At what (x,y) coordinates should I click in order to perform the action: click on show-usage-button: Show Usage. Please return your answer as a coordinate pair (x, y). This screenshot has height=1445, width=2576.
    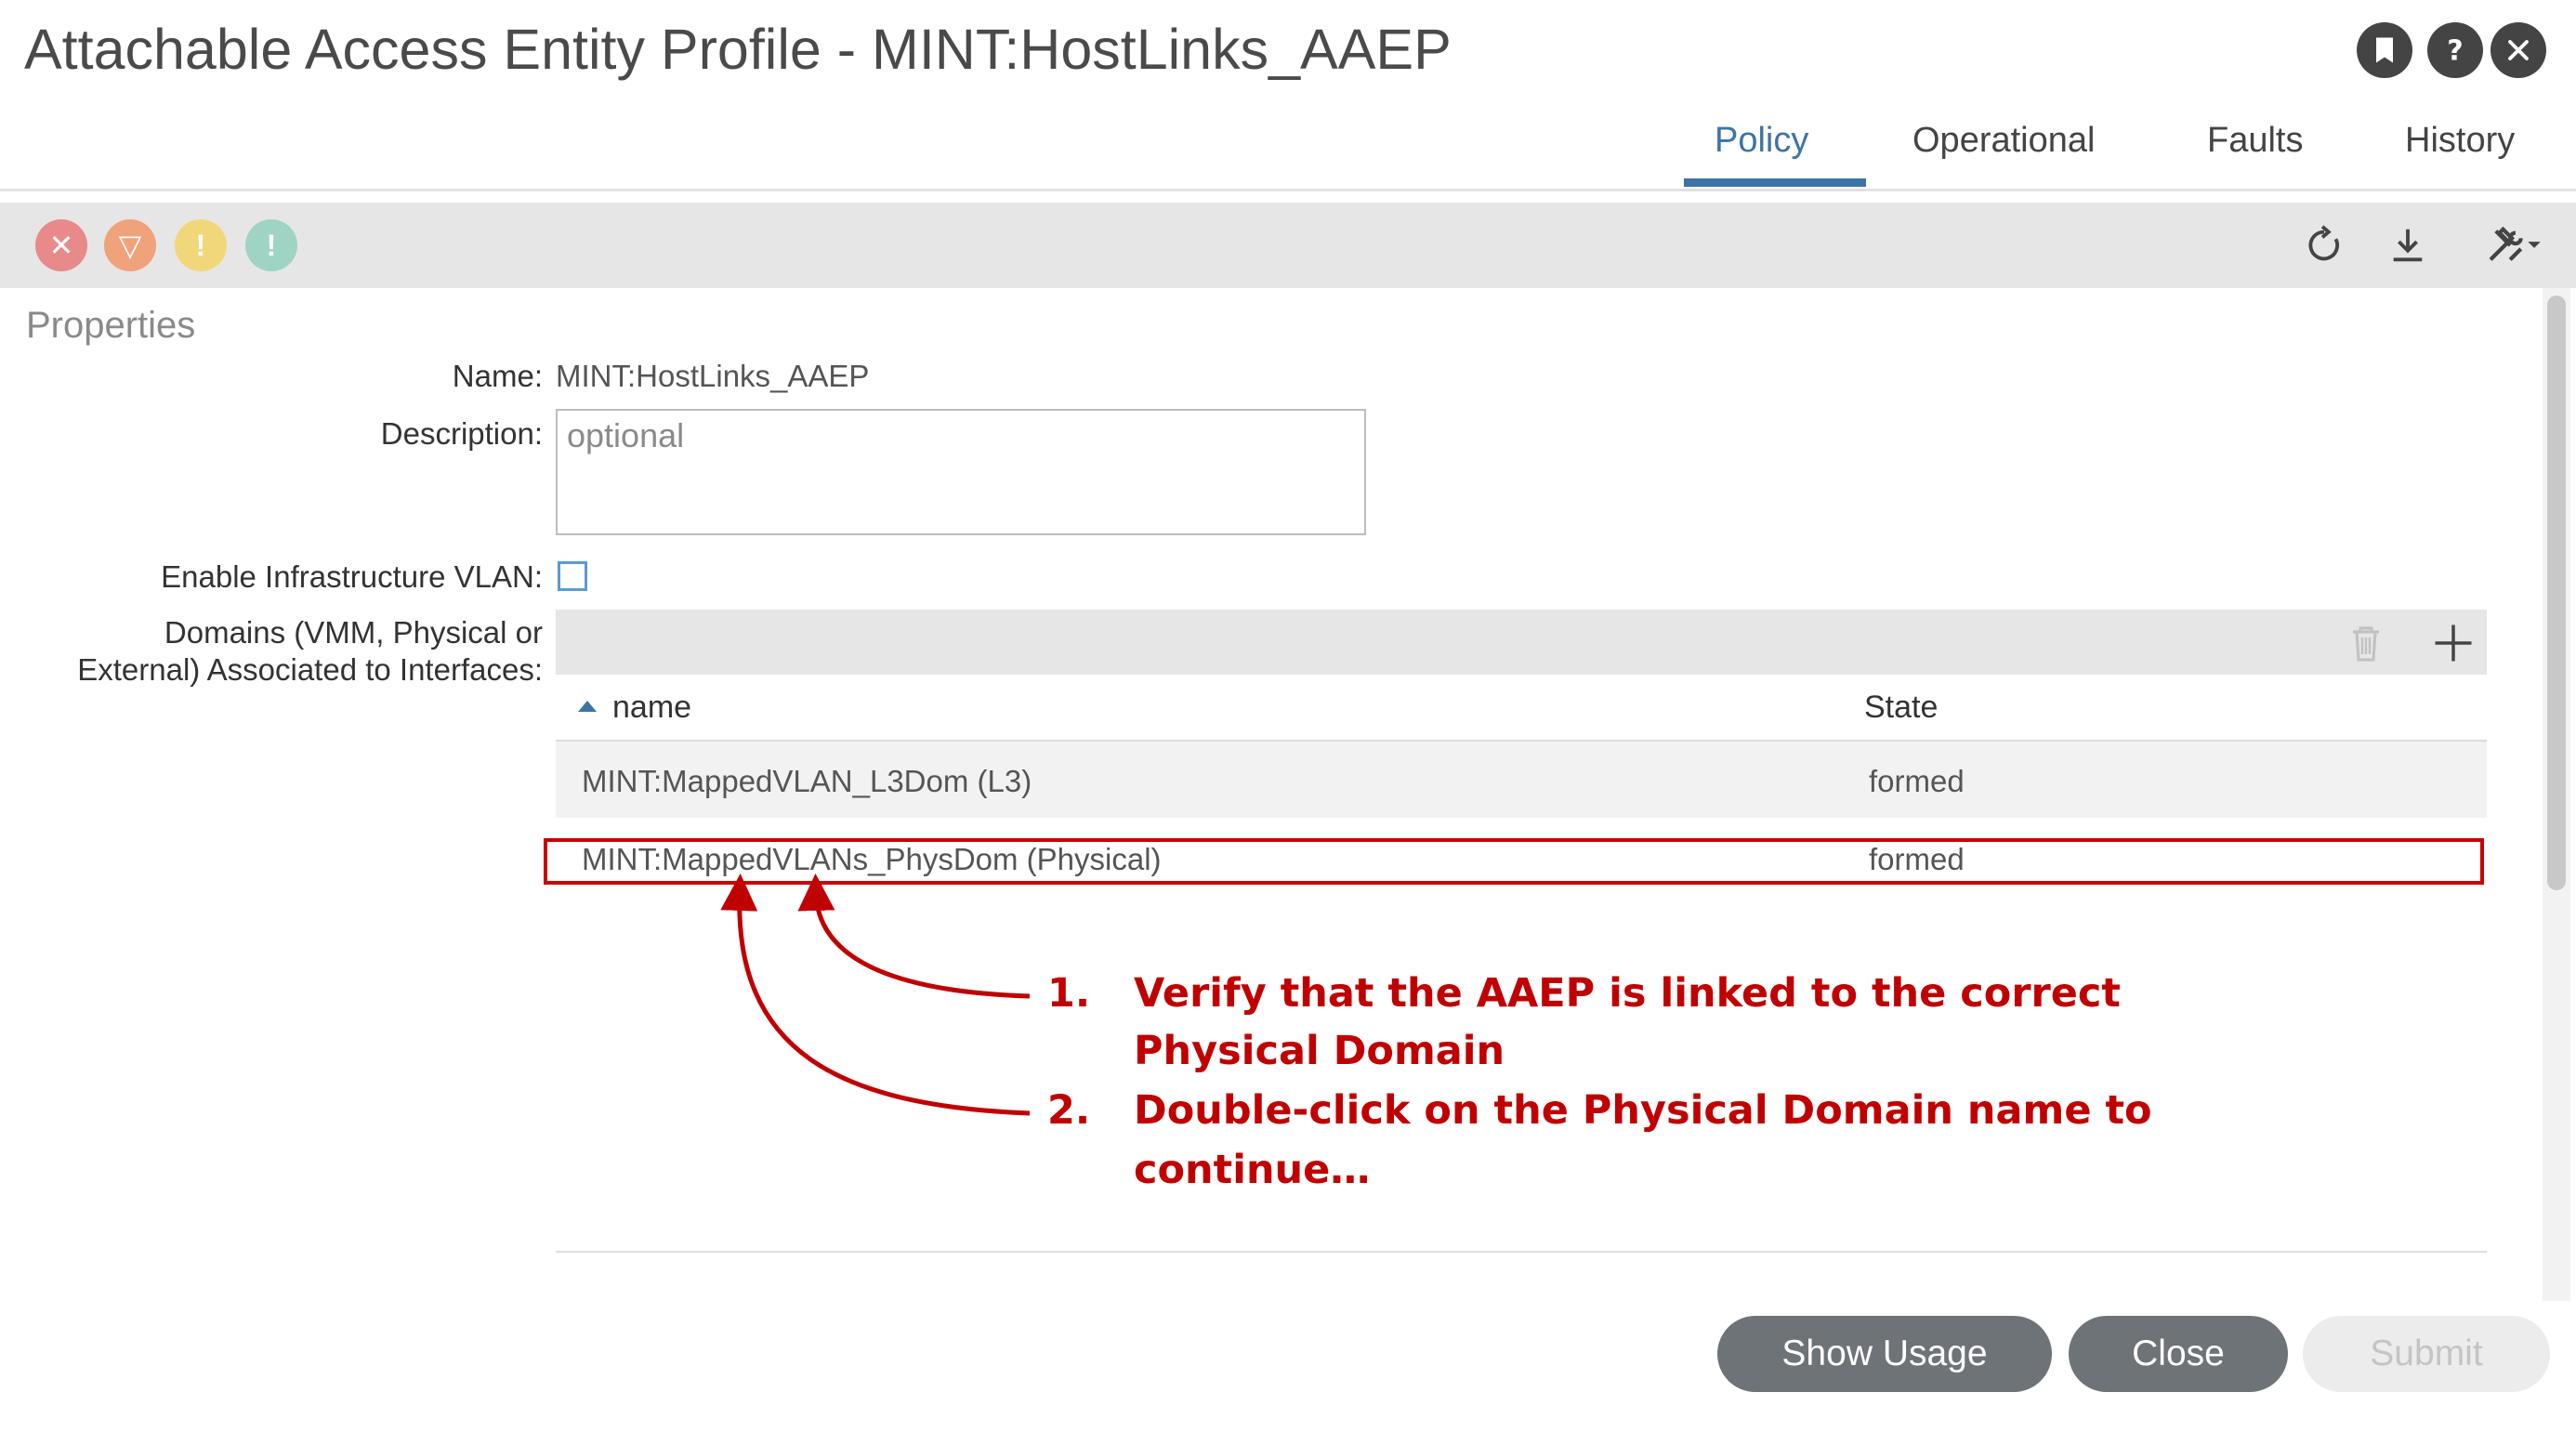
    Looking at the image, I should click on (1884, 1354).